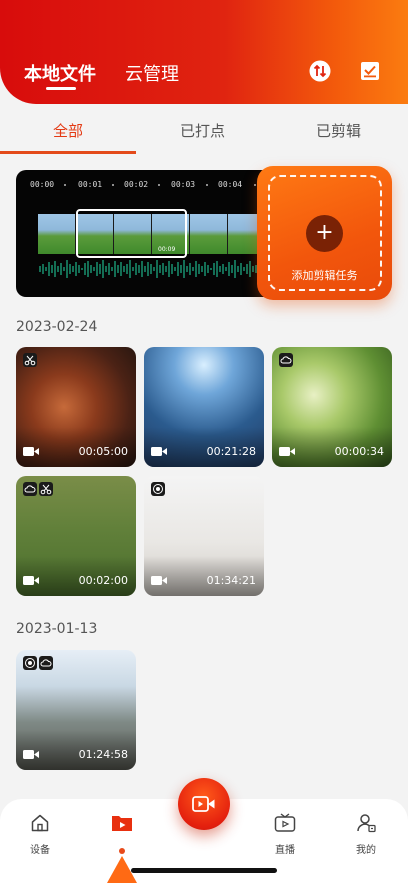 The width and height of the screenshot is (408, 883). What do you see at coordinates (204, 536) in the screenshot?
I see `video-thumbnail: 01:34:21` at bounding box center [204, 536].